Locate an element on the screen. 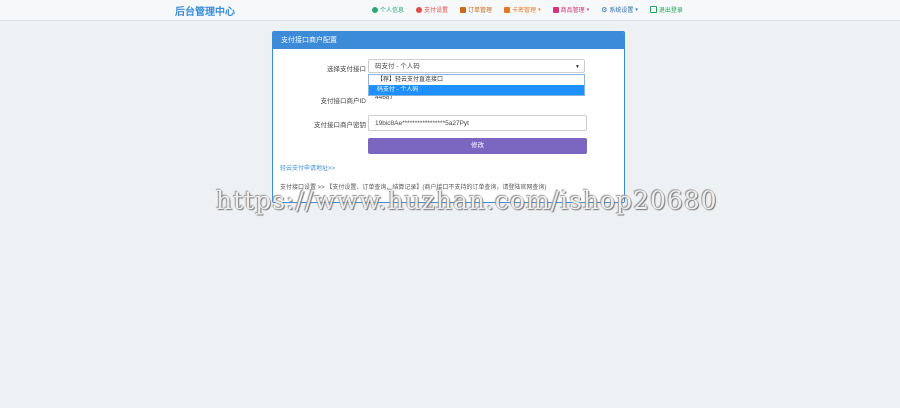 Image resolution: width=900 pixels, height=408 pixels. nav-label: 支付设置 is located at coordinates (436, 11).